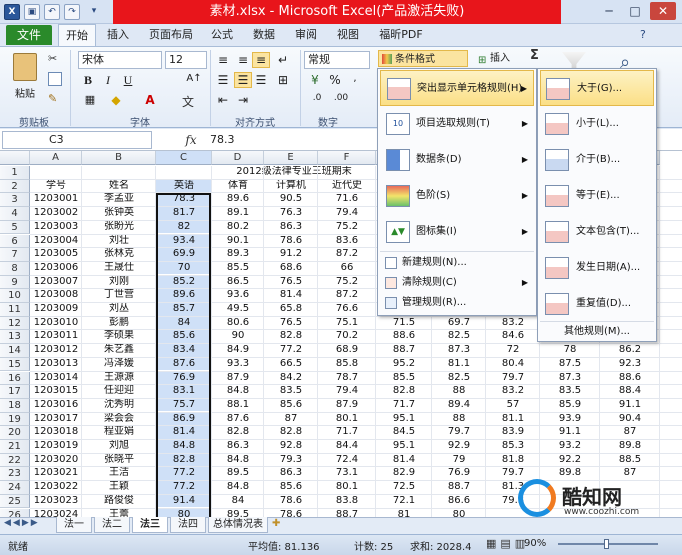 Image resolution: width=682 pixels, height=555 pixels. What do you see at coordinates (347, 199) in the screenshot?
I see `data-cell: 71.6` at bounding box center [347, 199].